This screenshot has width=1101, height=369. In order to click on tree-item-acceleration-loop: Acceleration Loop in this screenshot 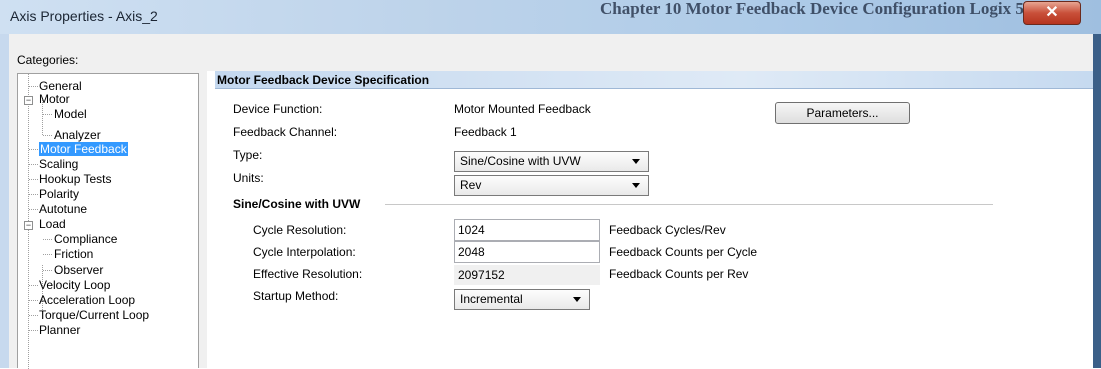, I will do `click(87, 300)`.